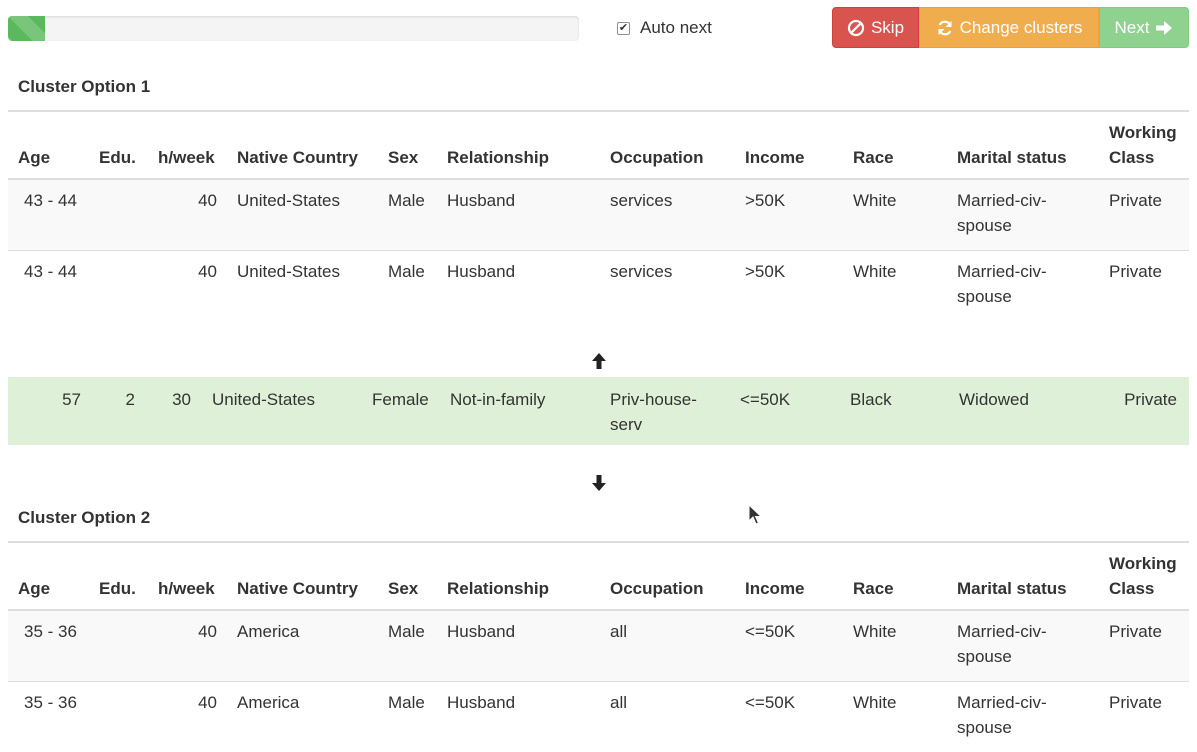 The height and width of the screenshot is (752, 1197). I want to click on next-button: Next, so click(1144, 27).